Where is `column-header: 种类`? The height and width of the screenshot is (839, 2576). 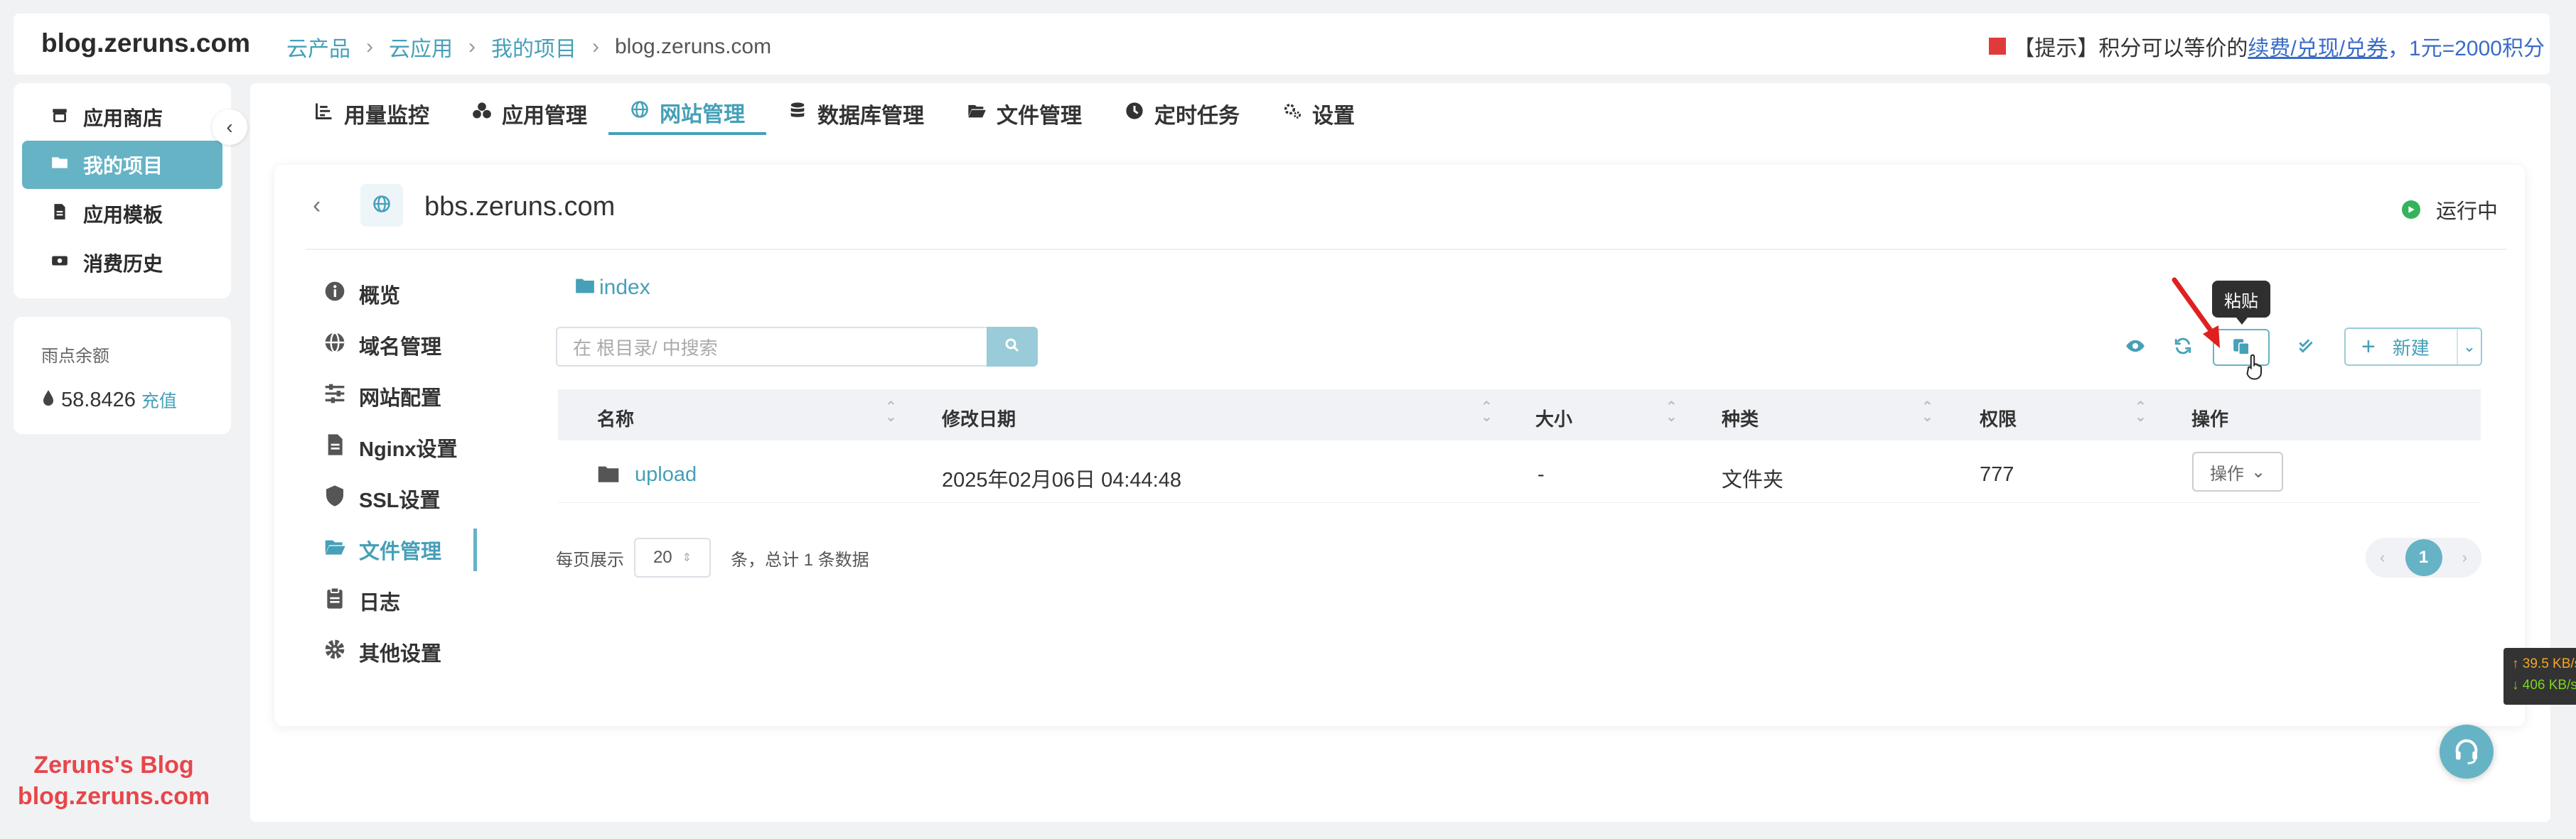
column-header: 种类 is located at coordinates (1740, 418).